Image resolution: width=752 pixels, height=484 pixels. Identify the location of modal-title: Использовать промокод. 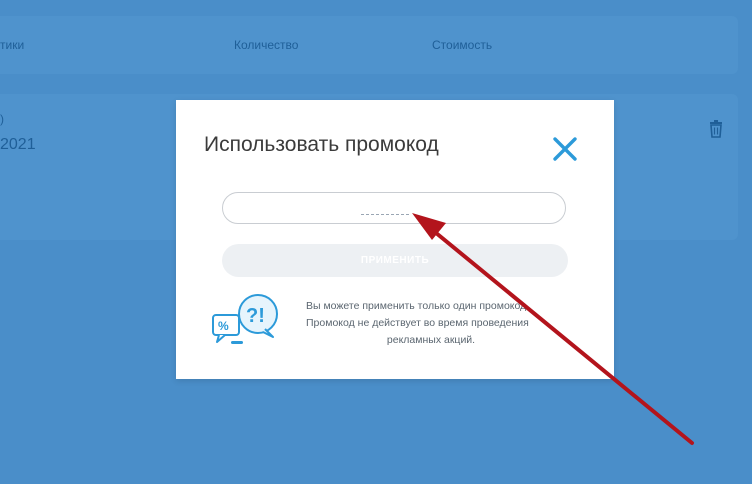
(321, 144).